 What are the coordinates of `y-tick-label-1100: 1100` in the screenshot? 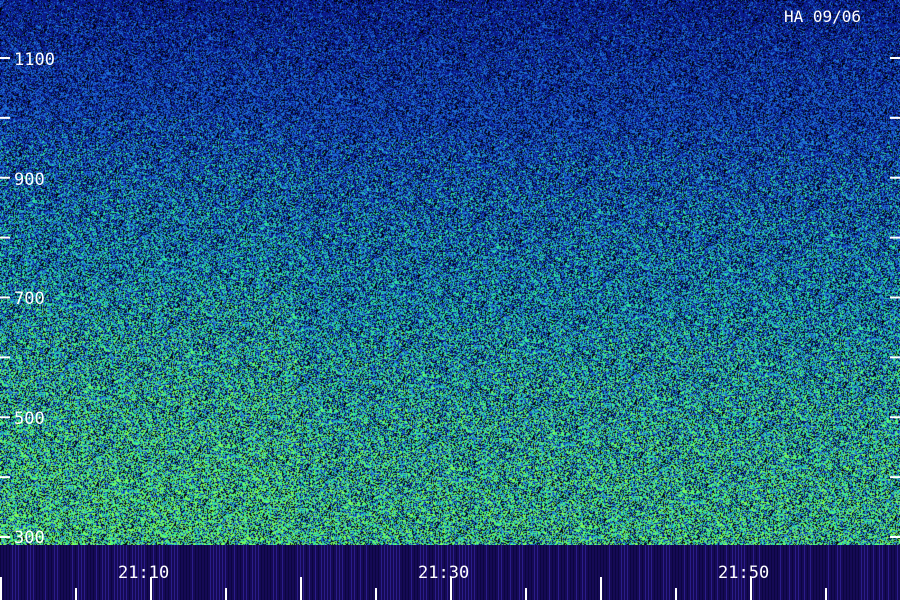 It's located at (34, 60).